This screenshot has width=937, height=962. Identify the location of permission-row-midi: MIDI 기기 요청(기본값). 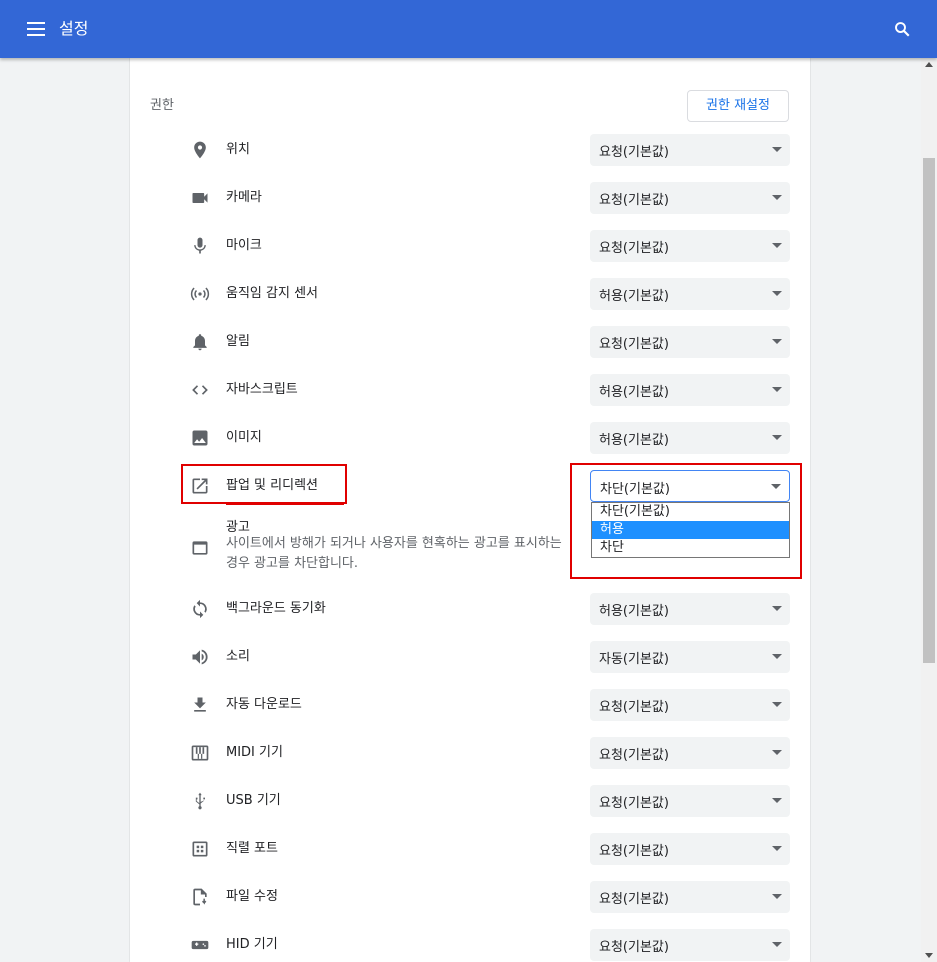
(470, 753).